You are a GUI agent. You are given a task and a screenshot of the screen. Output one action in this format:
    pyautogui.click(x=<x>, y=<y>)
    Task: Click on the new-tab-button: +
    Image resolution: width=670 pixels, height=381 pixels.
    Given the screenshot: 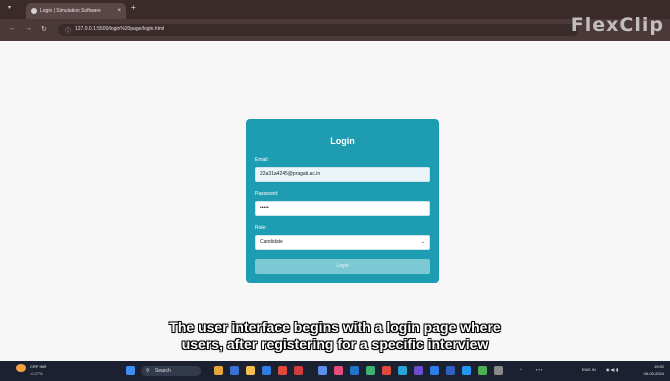 What is the action you would take?
    pyautogui.click(x=133, y=7)
    